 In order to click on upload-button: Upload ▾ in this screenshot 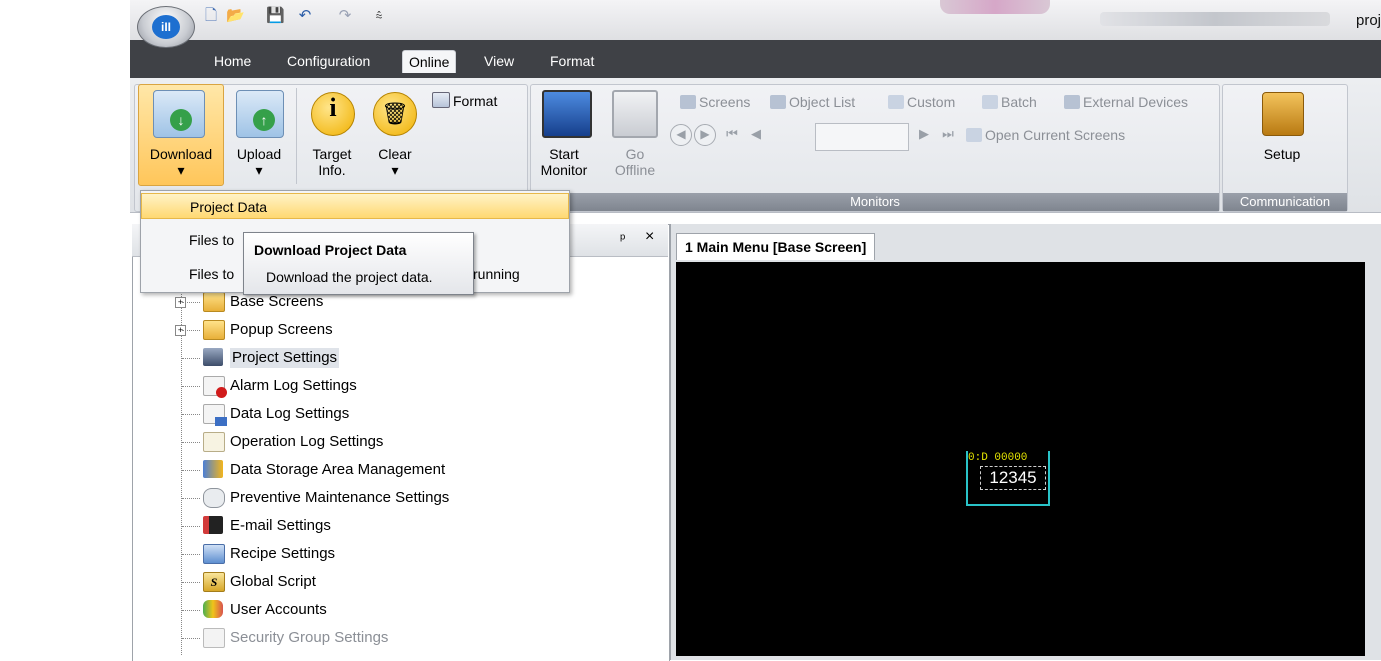, I will do `click(259, 162)`.